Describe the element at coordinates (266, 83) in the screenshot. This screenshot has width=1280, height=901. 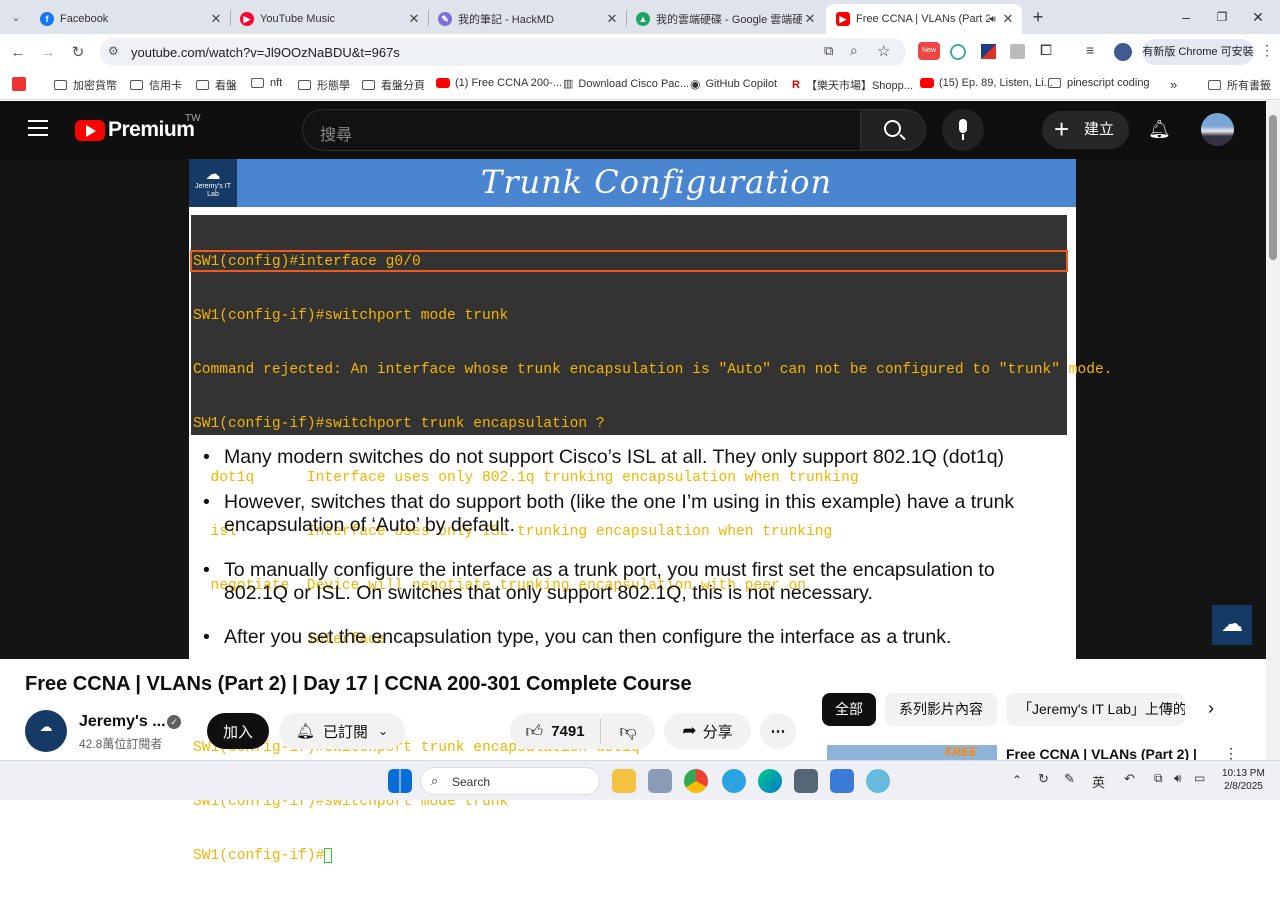
I see `bookmark-folder: nft` at that location.